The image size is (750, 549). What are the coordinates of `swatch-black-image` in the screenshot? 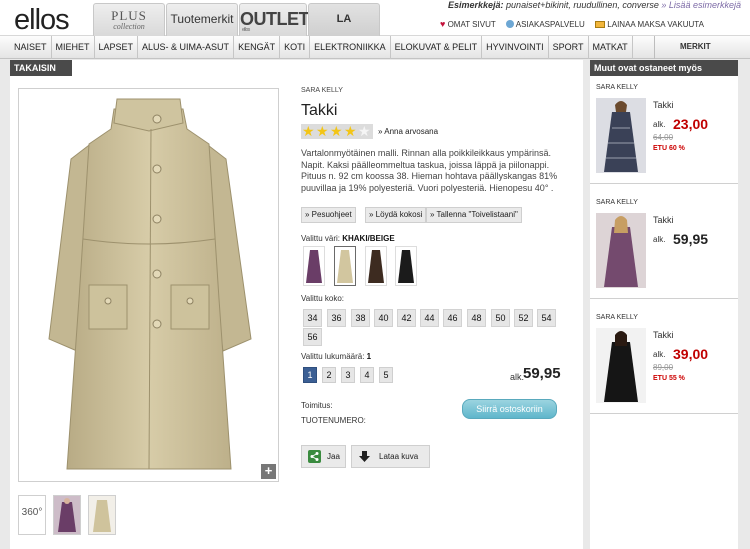 It's located at (406, 266).